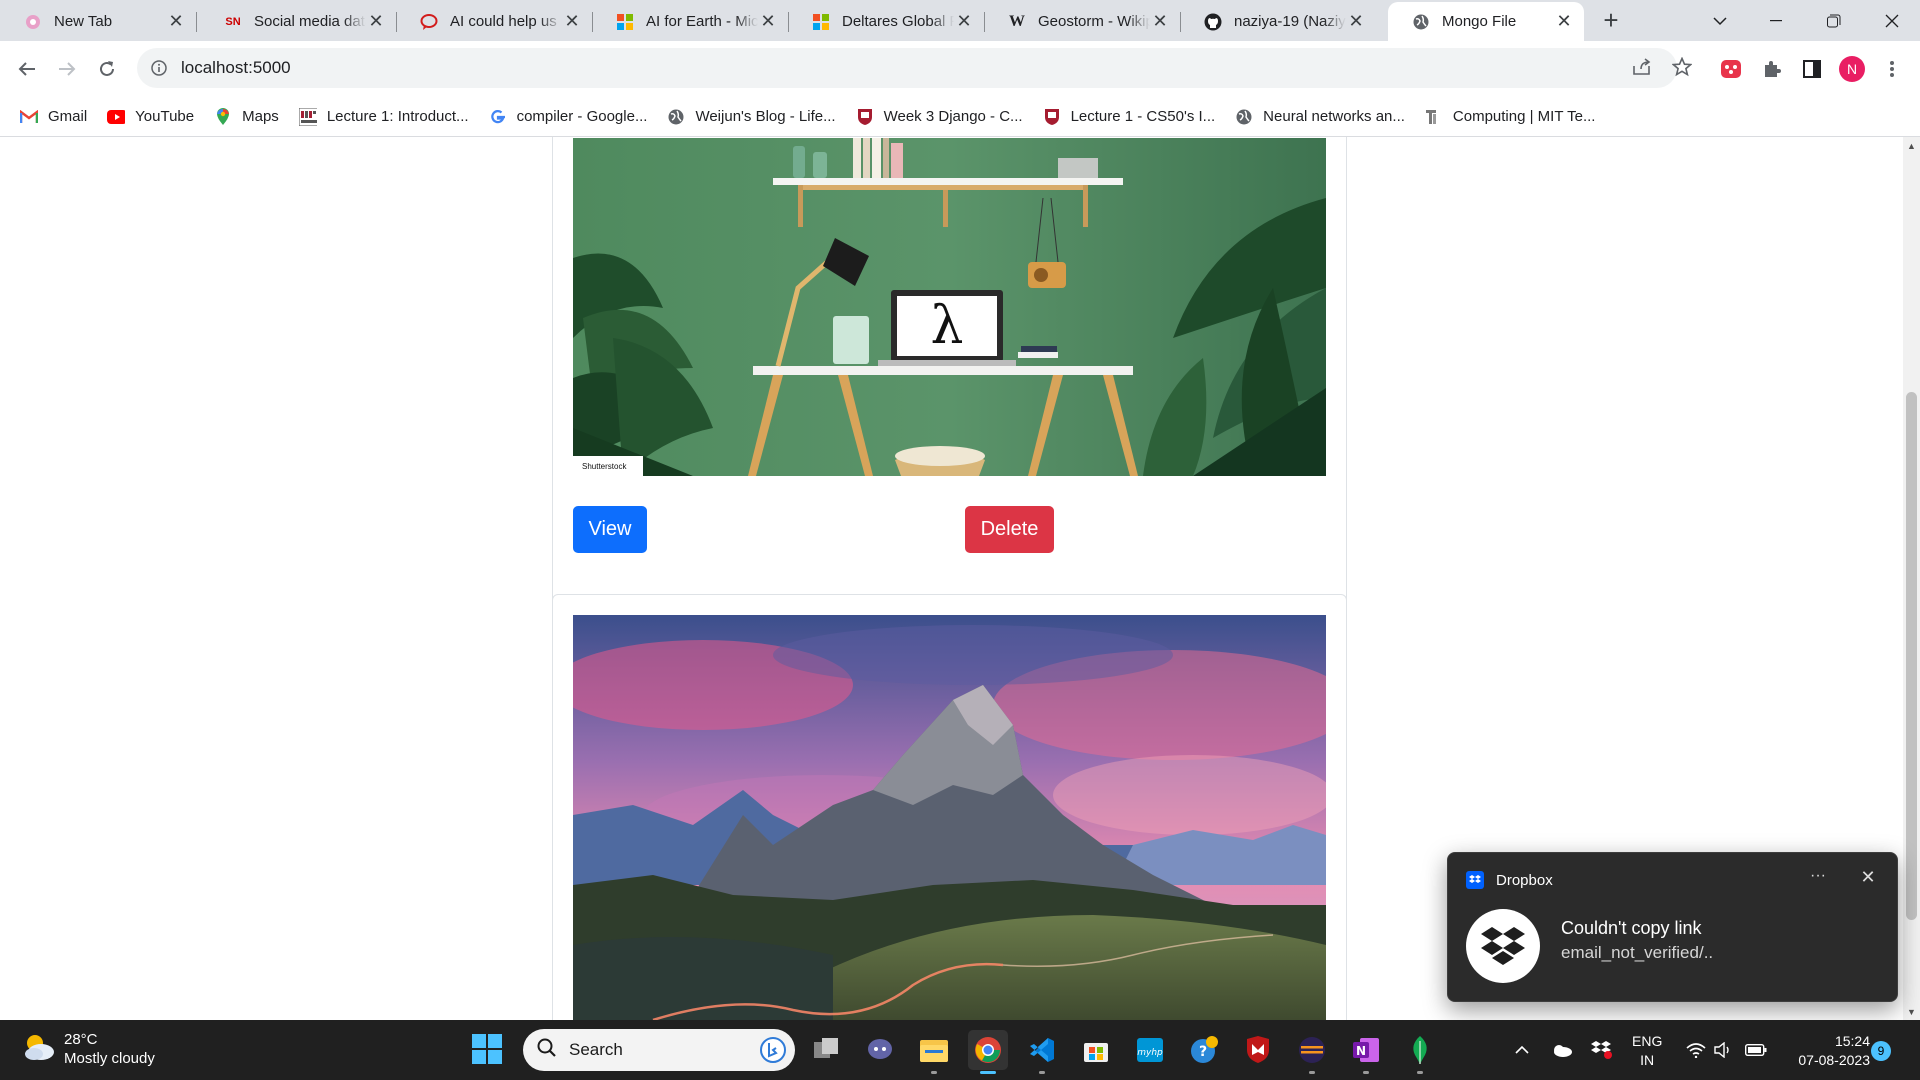 The height and width of the screenshot is (1080, 1920). What do you see at coordinates (1812, 69) in the screenshot?
I see `side-panel-icon` at bounding box center [1812, 69].